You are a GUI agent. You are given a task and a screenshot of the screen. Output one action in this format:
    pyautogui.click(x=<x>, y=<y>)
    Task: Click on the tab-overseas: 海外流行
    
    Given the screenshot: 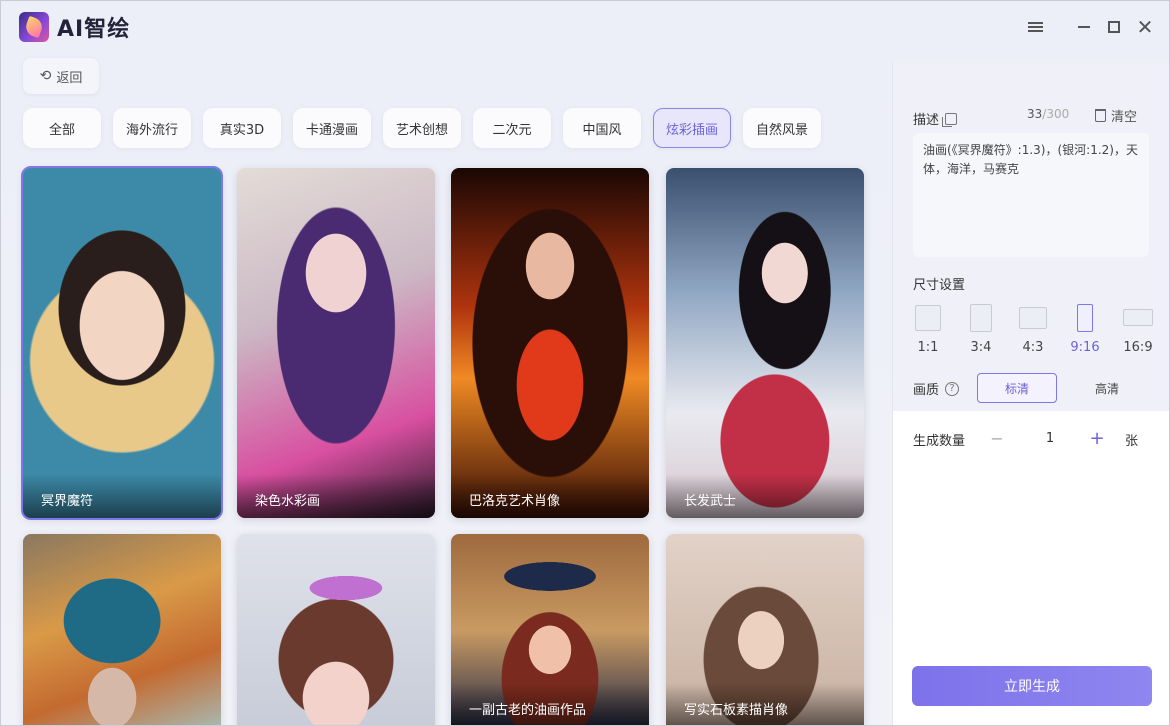 What is the action you would take?
    pyautogui.click(x=152, y=128)
    